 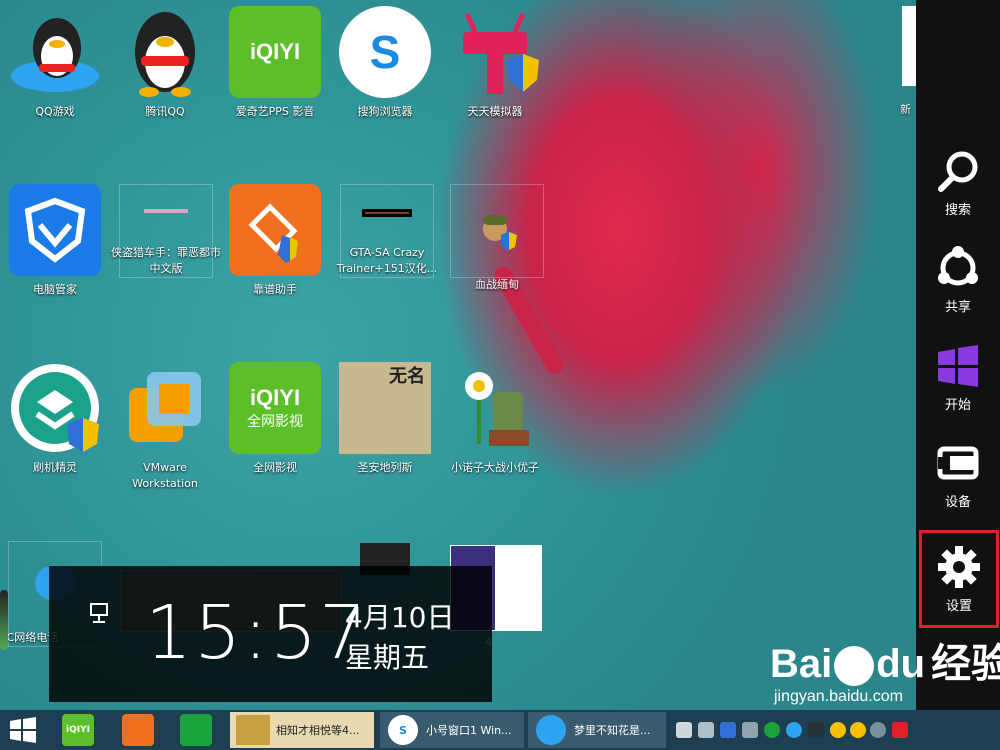 What do you see at coordinates (385, 408) in the screenshot?
I see `san-andreas-icon: 无名` at bounding box center [385, 408].